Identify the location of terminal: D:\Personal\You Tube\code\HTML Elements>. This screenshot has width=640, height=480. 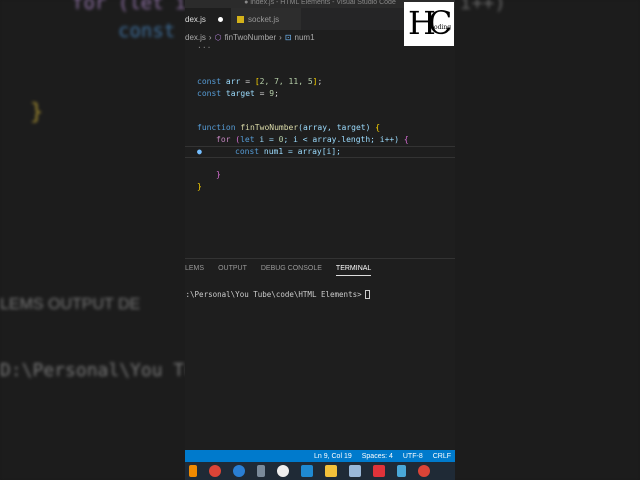
(320, 294).